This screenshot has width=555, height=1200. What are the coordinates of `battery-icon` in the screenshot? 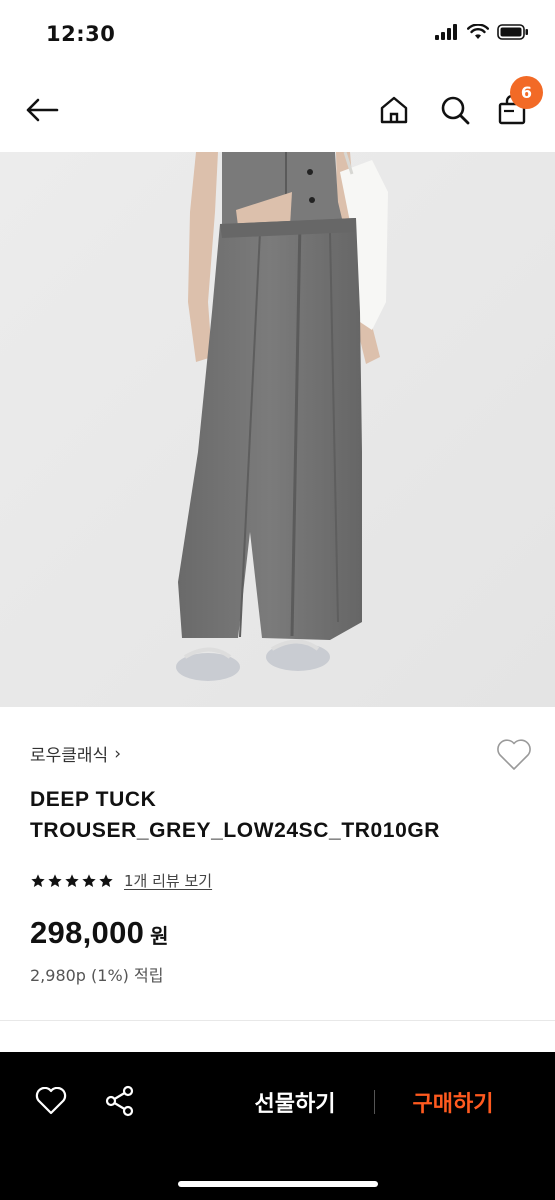 It's located at (512, 32).